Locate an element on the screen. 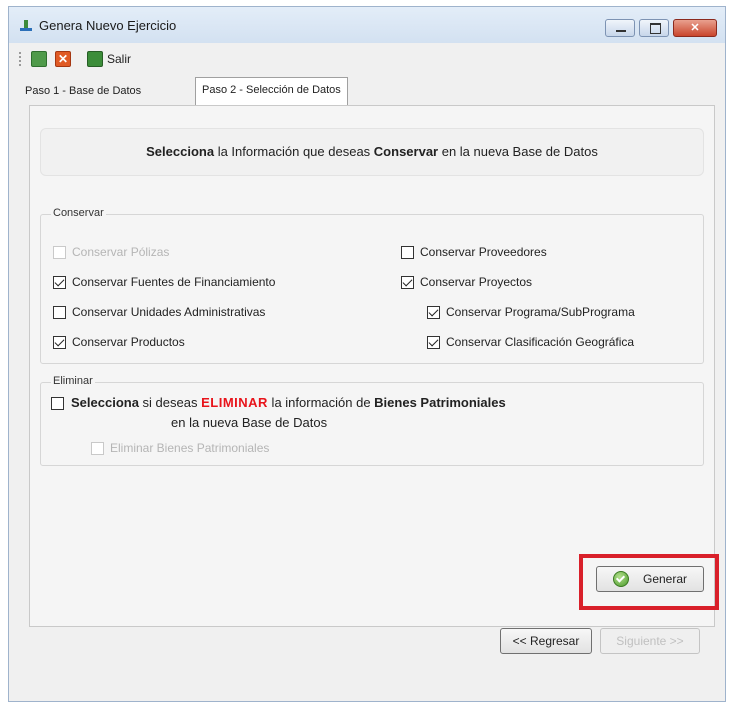 The width and height of the screenshot is (730, 708). toolbar-grip is located at coordinates (20, 59).